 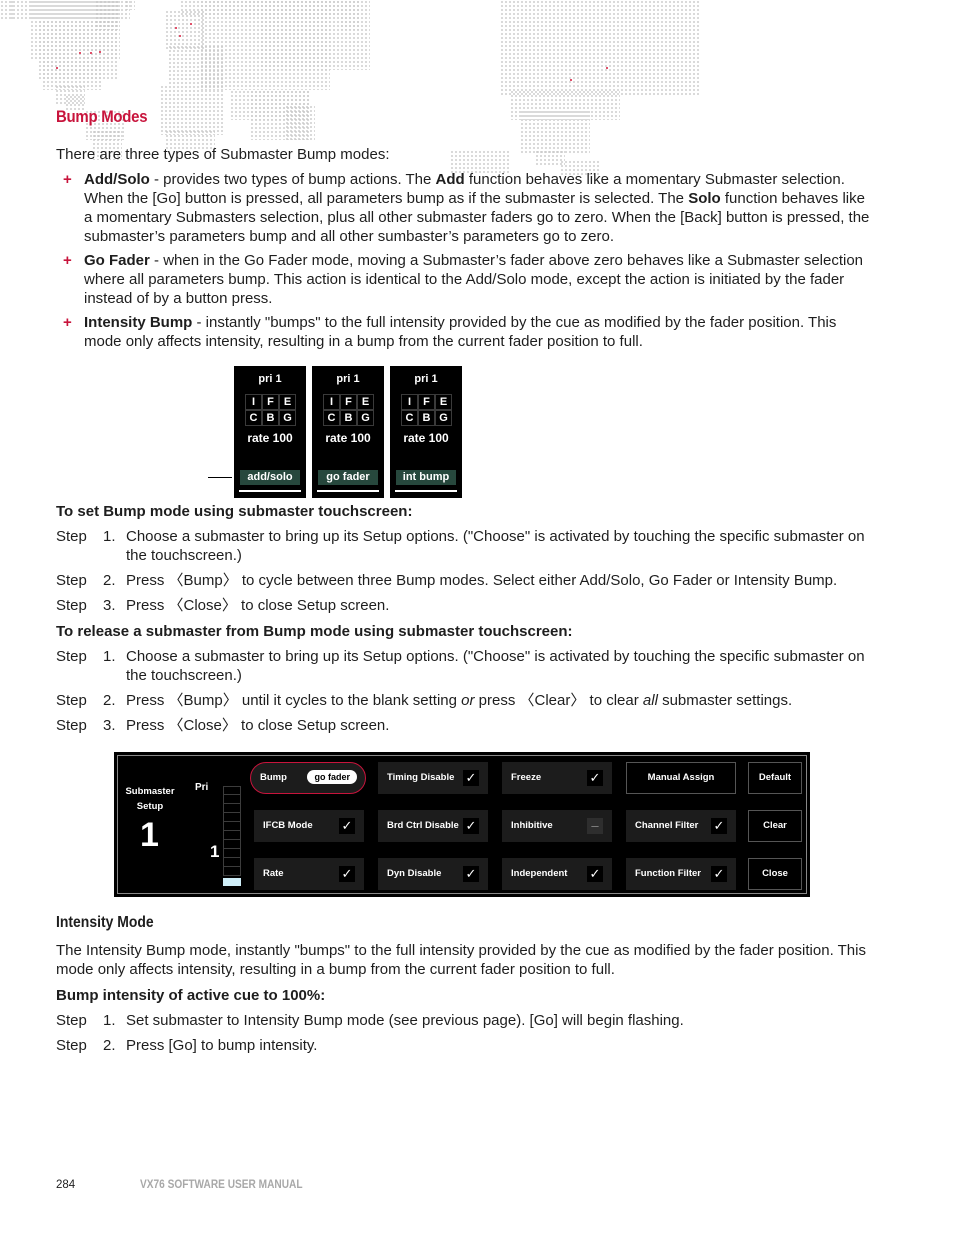 What do you see at coordinates (105, 922) in the screenshot?
I see `intensity-mode-heading: Intensity Mode` at bounding box center [105, 922].